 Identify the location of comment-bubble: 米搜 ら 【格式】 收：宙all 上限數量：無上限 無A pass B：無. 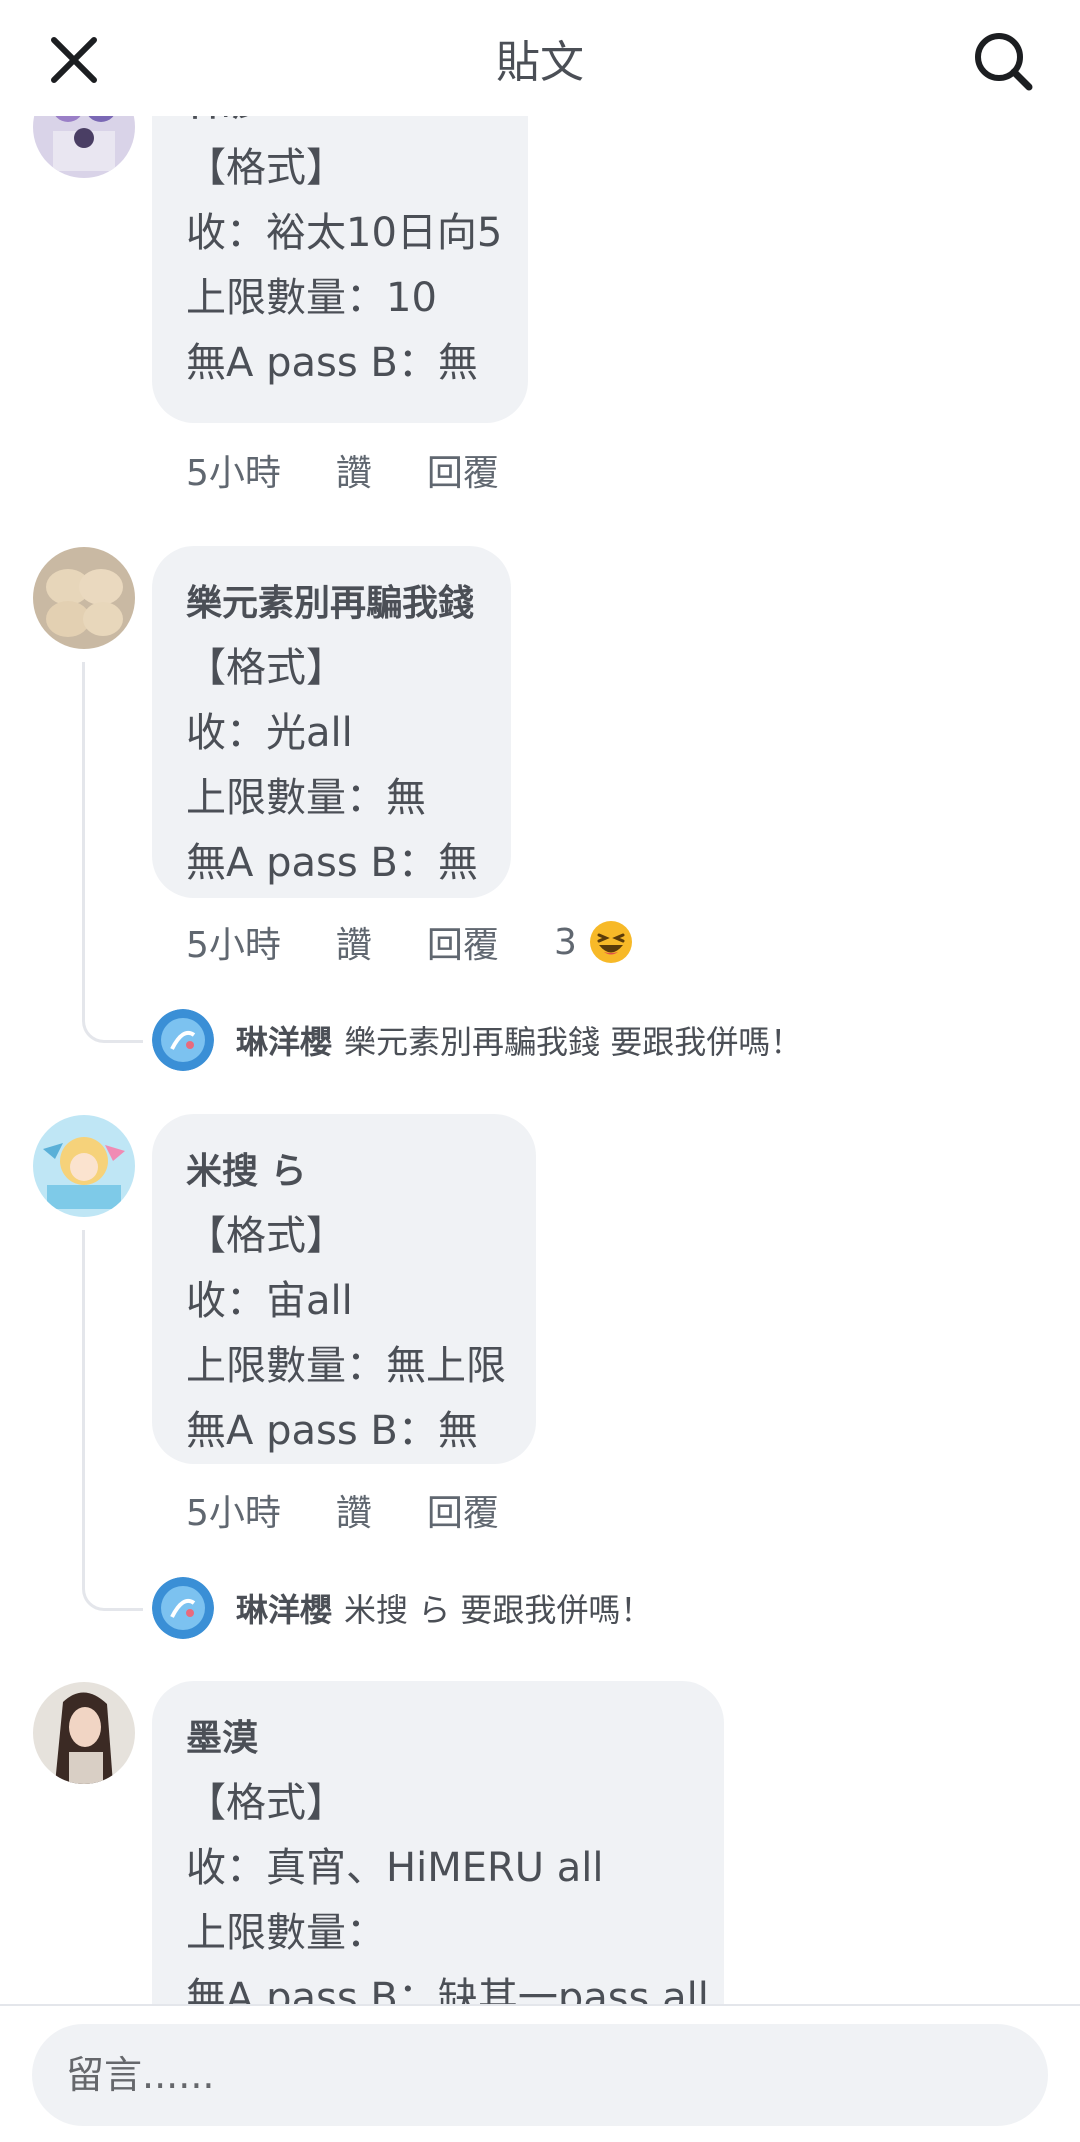
(344, 1289).